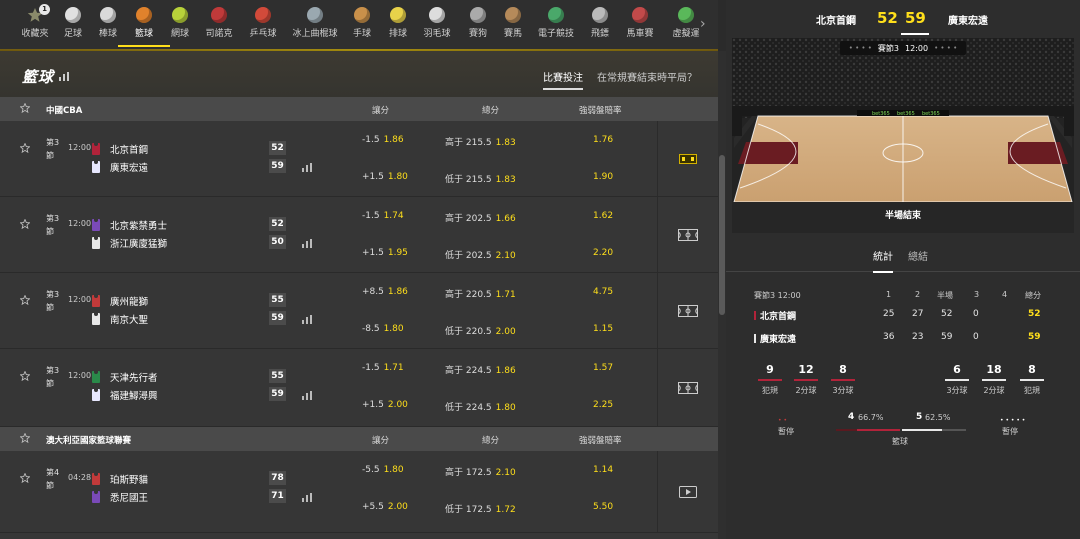 This screenshot has height=539, width=1080. I want to click on moneyline-odds: 1.76, so click(603, 140).